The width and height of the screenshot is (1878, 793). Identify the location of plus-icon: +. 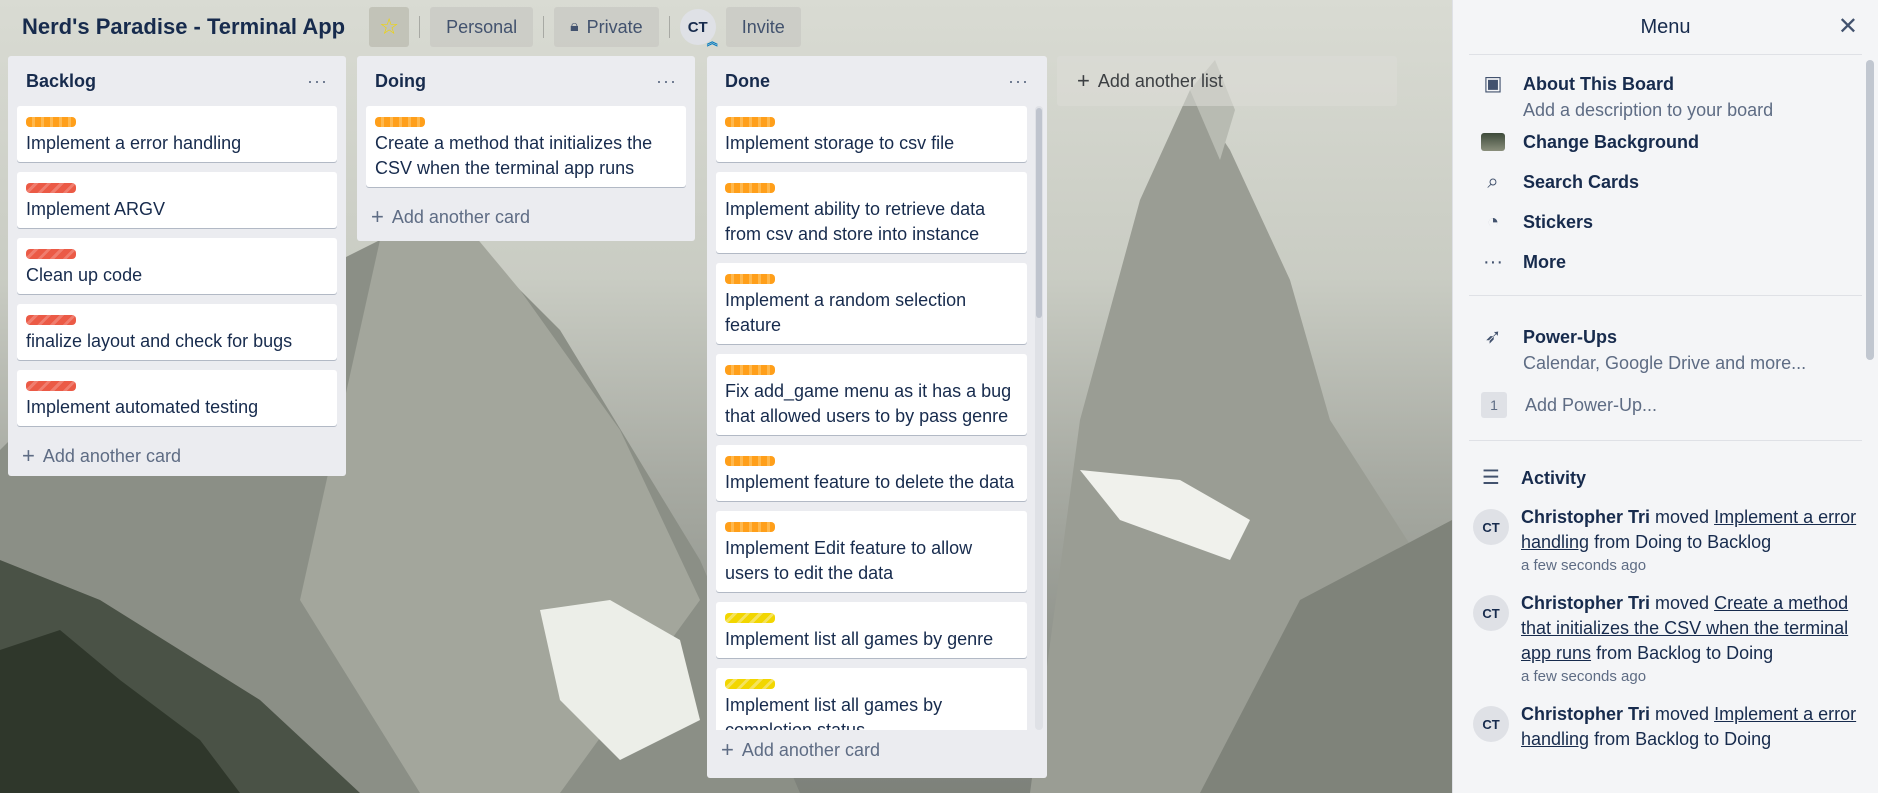
(1083, 80).